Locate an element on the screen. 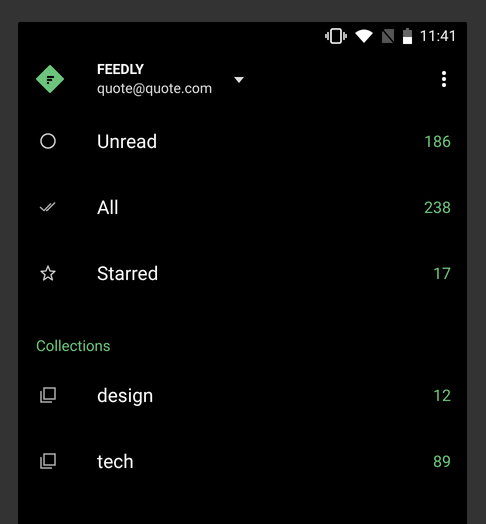 The image size is (486, 524). circle-icon is located at coordinates (48, 141).